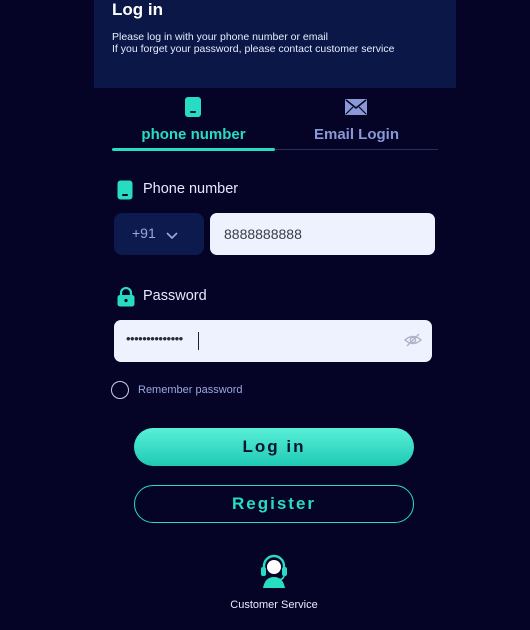 Image resolution: width=530 pixels, height=630 pixels. Describe the element at coordinates (159, 234) in the screenshot. I see `country-code-select: +91` at that location.